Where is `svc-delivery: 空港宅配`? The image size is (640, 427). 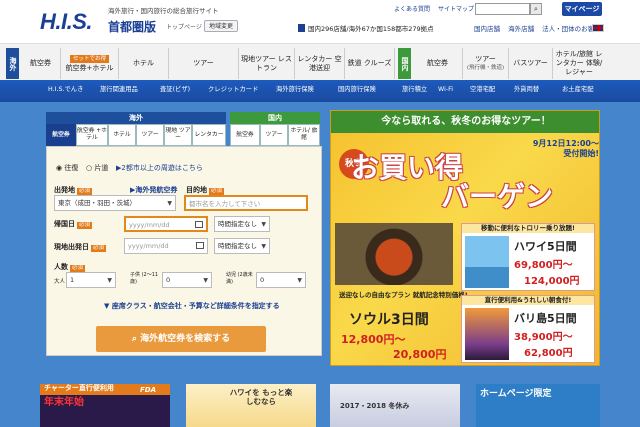 svc-delivery: 空港宅配 is located at coordinates (482, 90).